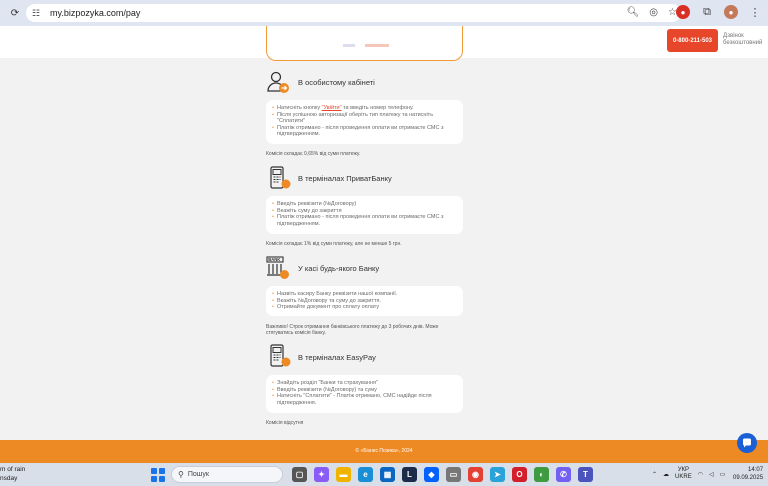 This screenshot has height=486, width=768. What do you see at coordinates (364, 43) in the screenshot?
I see `top-card` at bounding box center [364, 43].